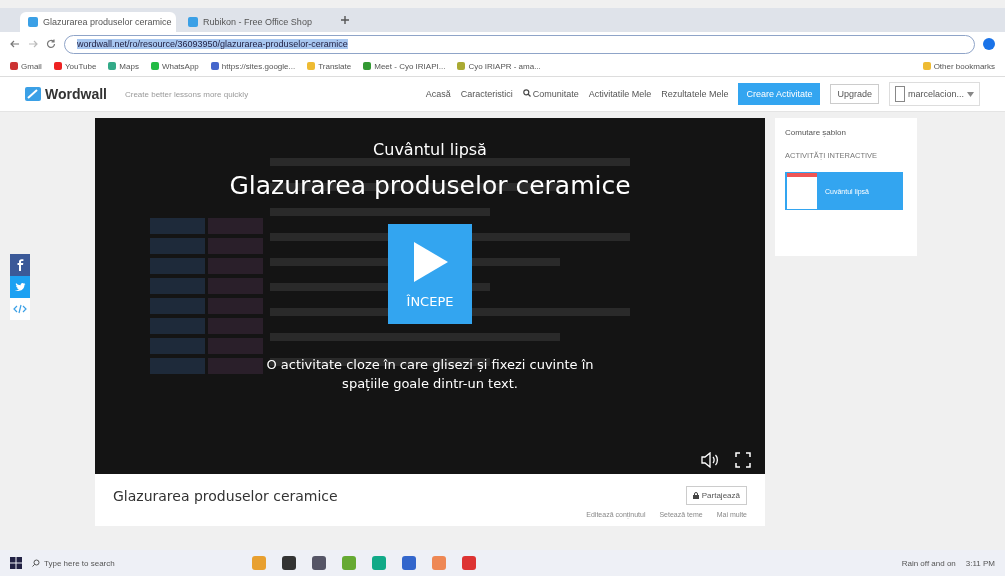  What do you see at coordinates (695, 495) in the screenshot?
I see `lock-icon` at bounding box center [695, 495].